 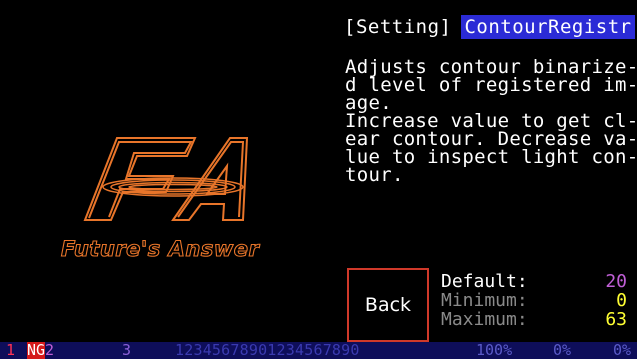 What do you see at coordinates (548, 27) in the screenshot?
I see `header-mode-label: ContourRegistr` at bounding box center [548, 27].